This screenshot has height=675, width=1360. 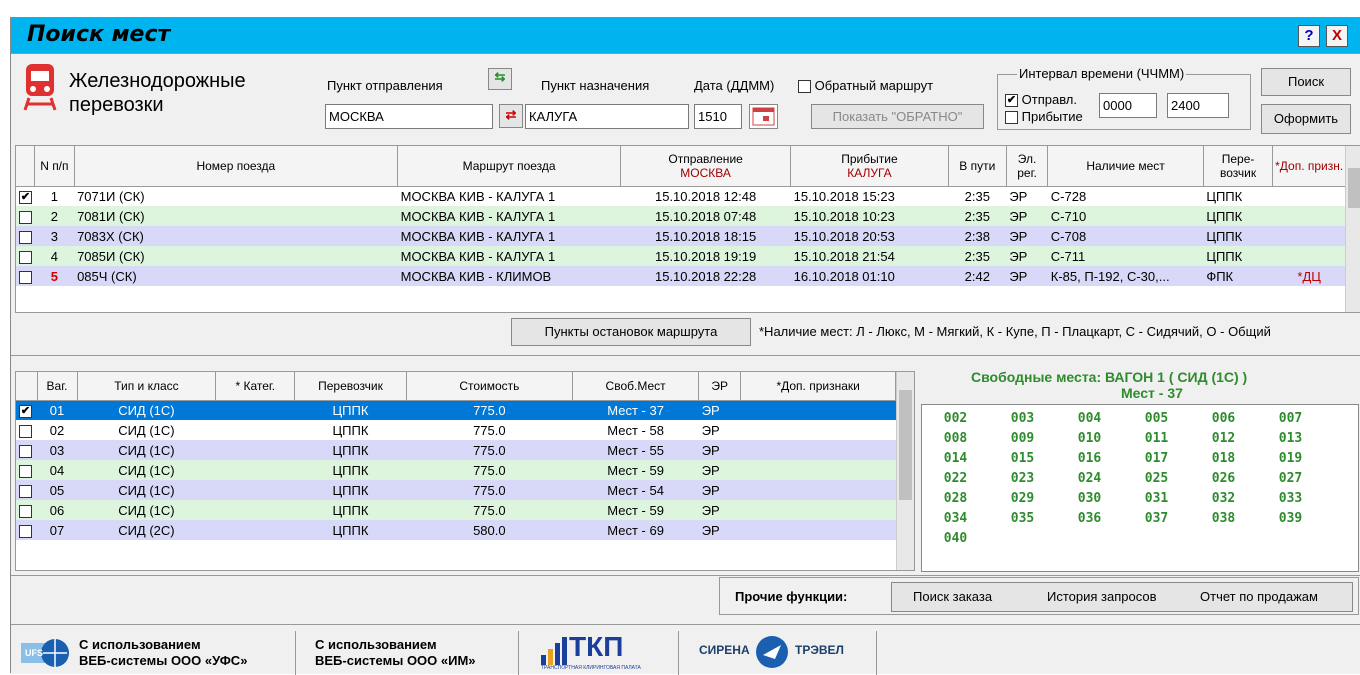 I want to click on col-category: * Катег., so click(x=255, y=386).